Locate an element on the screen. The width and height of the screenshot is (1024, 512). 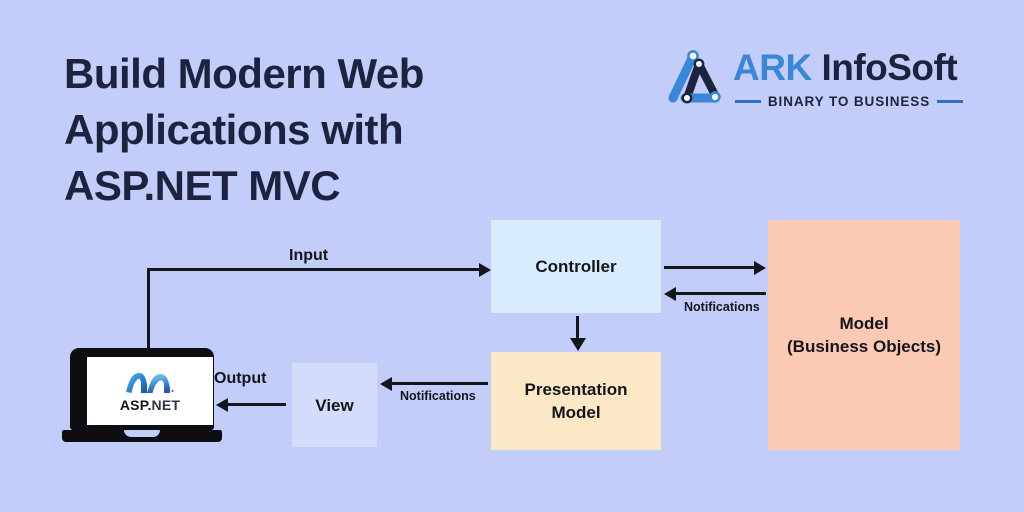
controller-to-presentation-line is located at coordinates (577, 328).